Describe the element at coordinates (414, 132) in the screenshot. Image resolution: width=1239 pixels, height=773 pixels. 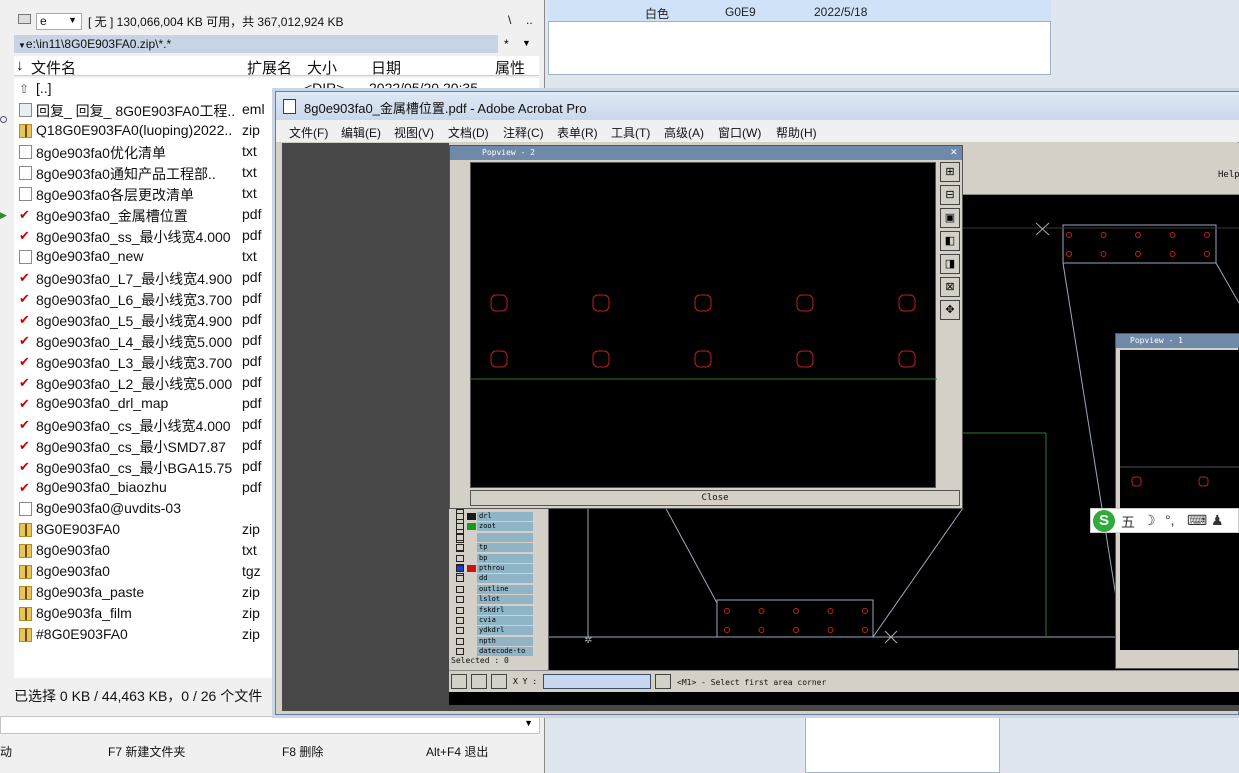
I see `menu-item: 视图(V)` at that location.